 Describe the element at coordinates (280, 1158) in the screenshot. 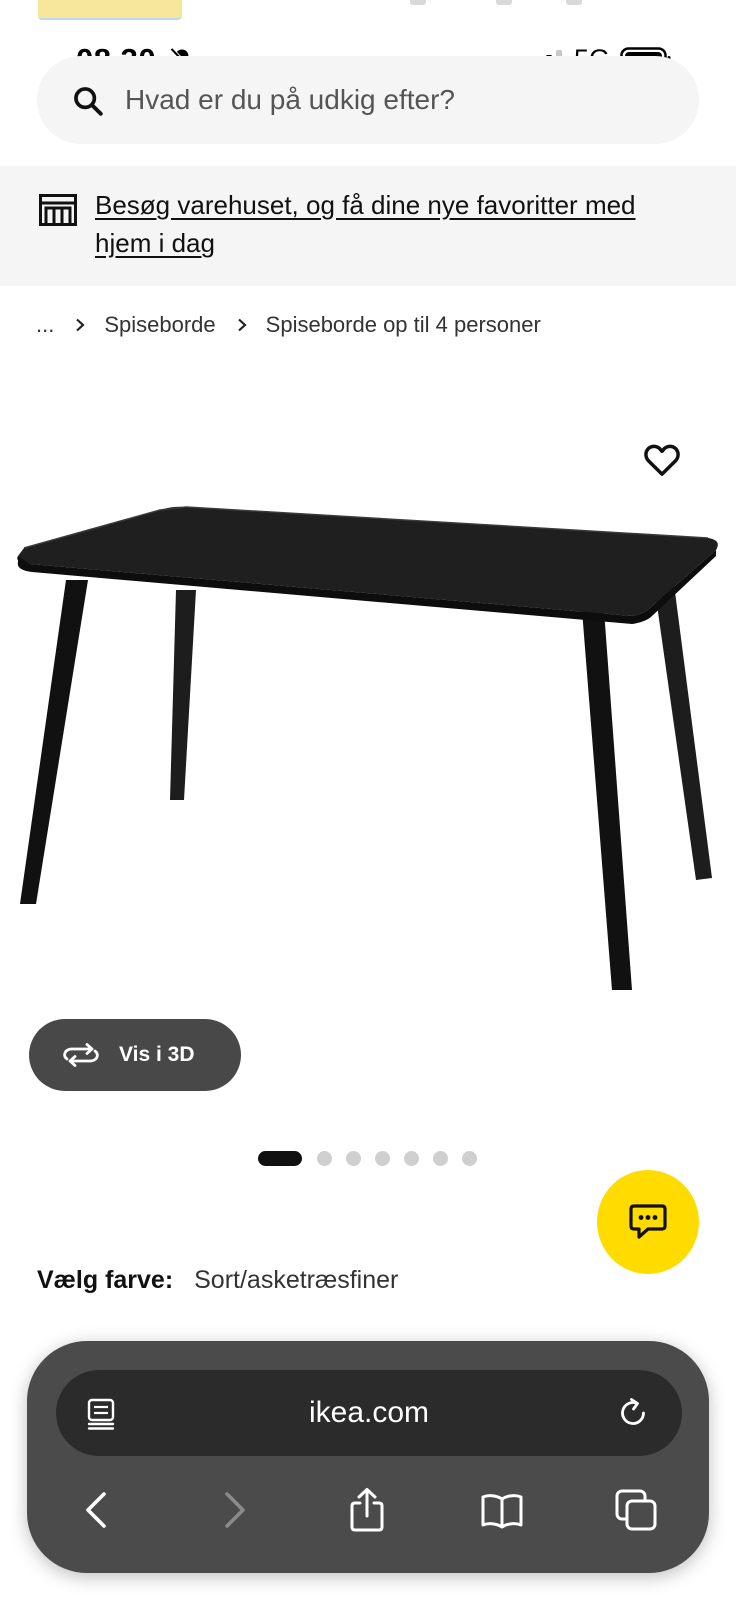

I see `carousel-dot-active` at that location.